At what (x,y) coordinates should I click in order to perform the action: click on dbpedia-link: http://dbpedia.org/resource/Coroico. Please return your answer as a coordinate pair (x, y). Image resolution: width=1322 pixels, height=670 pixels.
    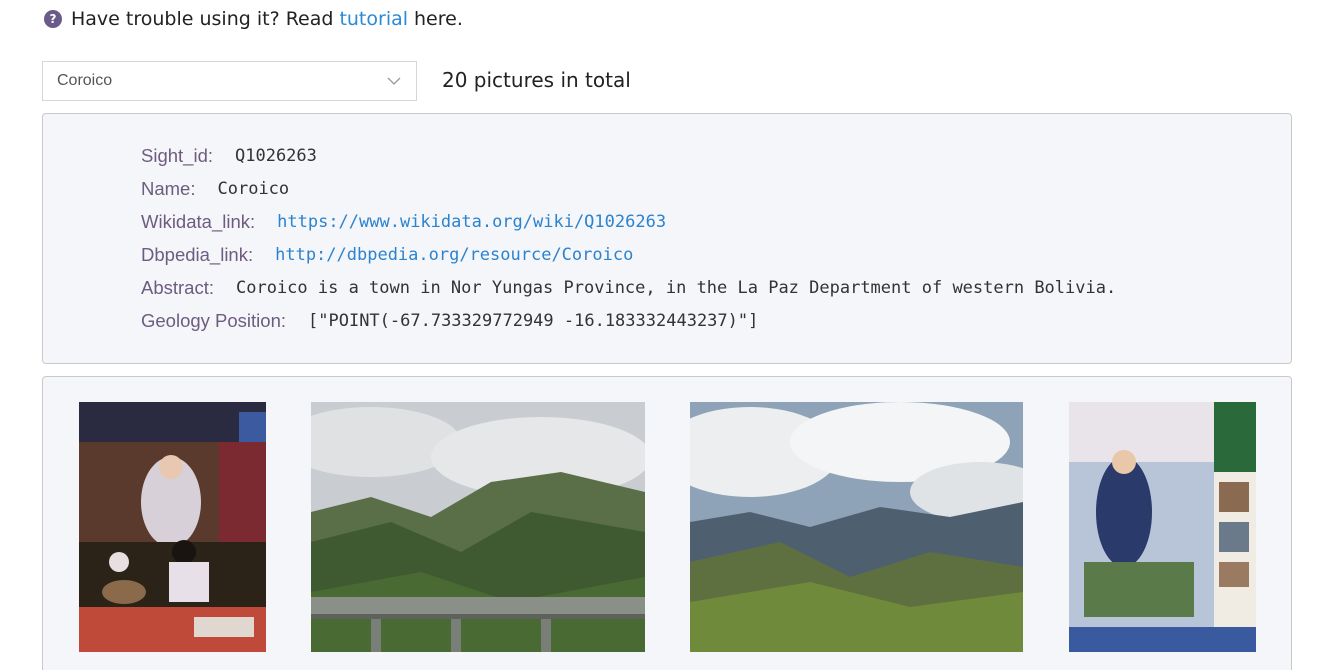
    Looking at the image, I should click on (454, 255).